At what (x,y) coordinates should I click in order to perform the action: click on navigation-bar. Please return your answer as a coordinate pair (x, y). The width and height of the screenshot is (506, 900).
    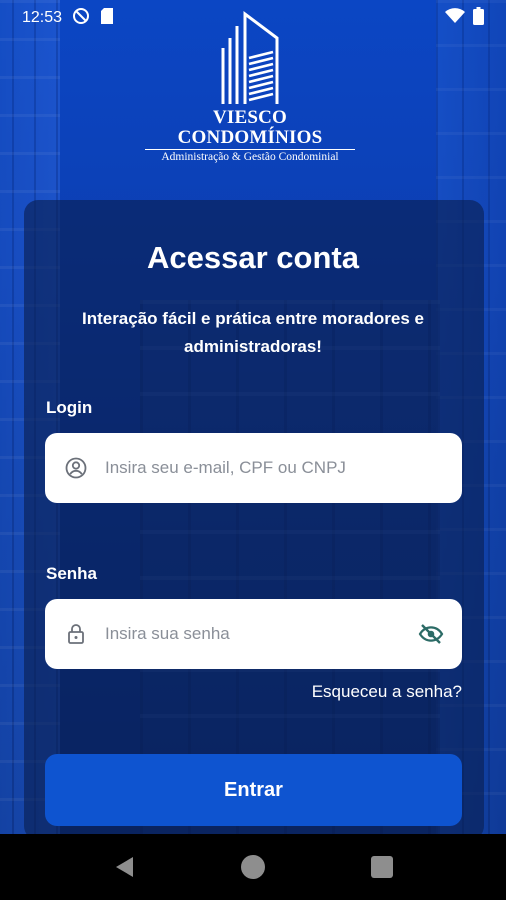
    Looking at the image, I should click on (253, 867).